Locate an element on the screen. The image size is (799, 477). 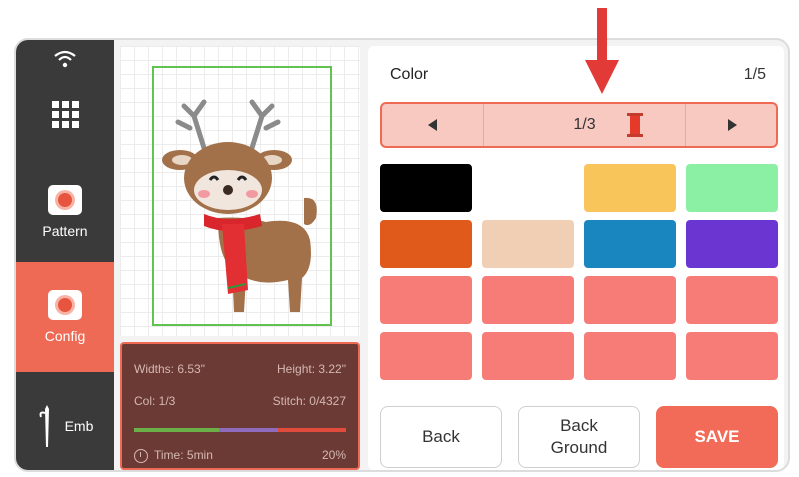
stitch-readout: Stitch: 0/4327 is located at coordinates (309, 401).